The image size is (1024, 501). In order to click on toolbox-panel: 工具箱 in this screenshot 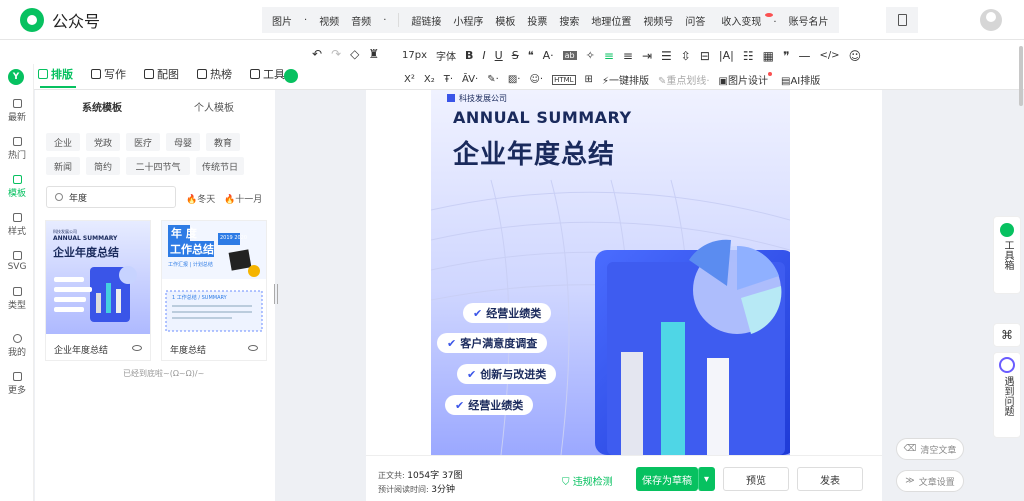, I will do `click(1007, 255)`.